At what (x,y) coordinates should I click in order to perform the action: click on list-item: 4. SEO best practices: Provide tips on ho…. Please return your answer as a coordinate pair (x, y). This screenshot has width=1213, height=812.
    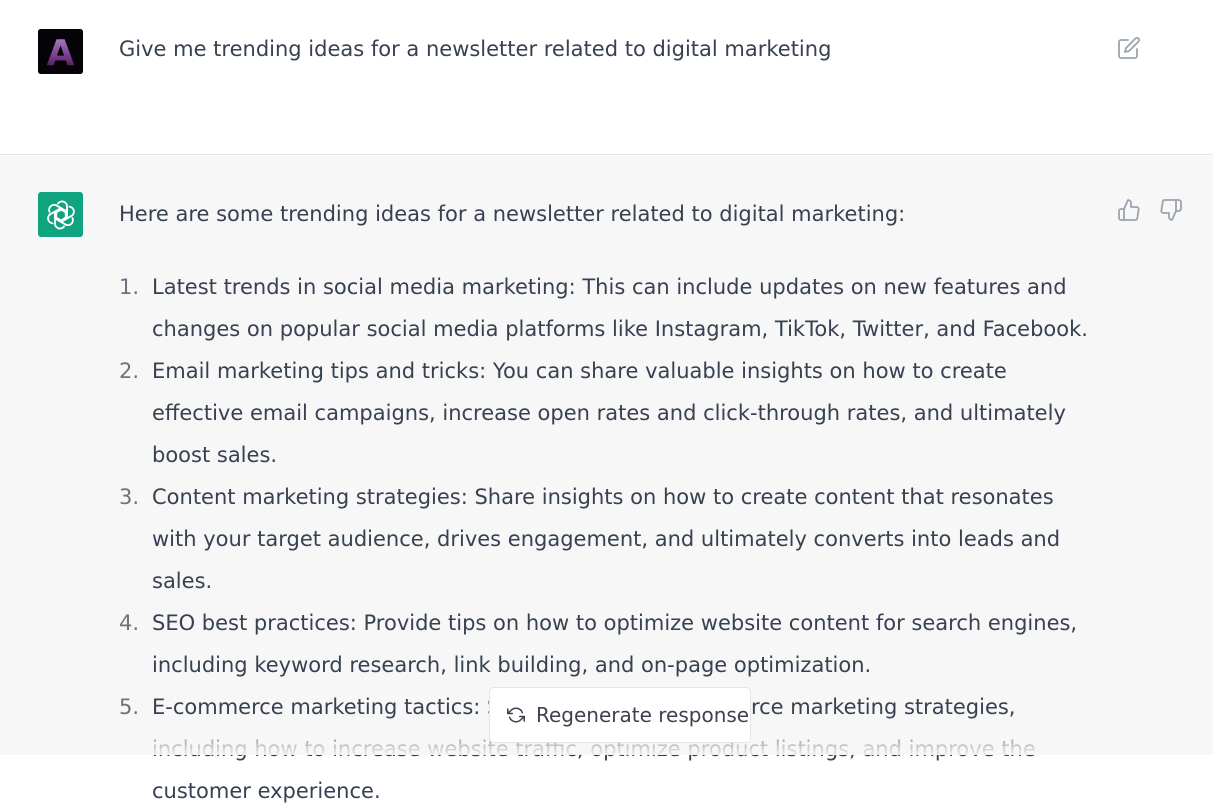
    Looking at the image, I should click on (611, 644).